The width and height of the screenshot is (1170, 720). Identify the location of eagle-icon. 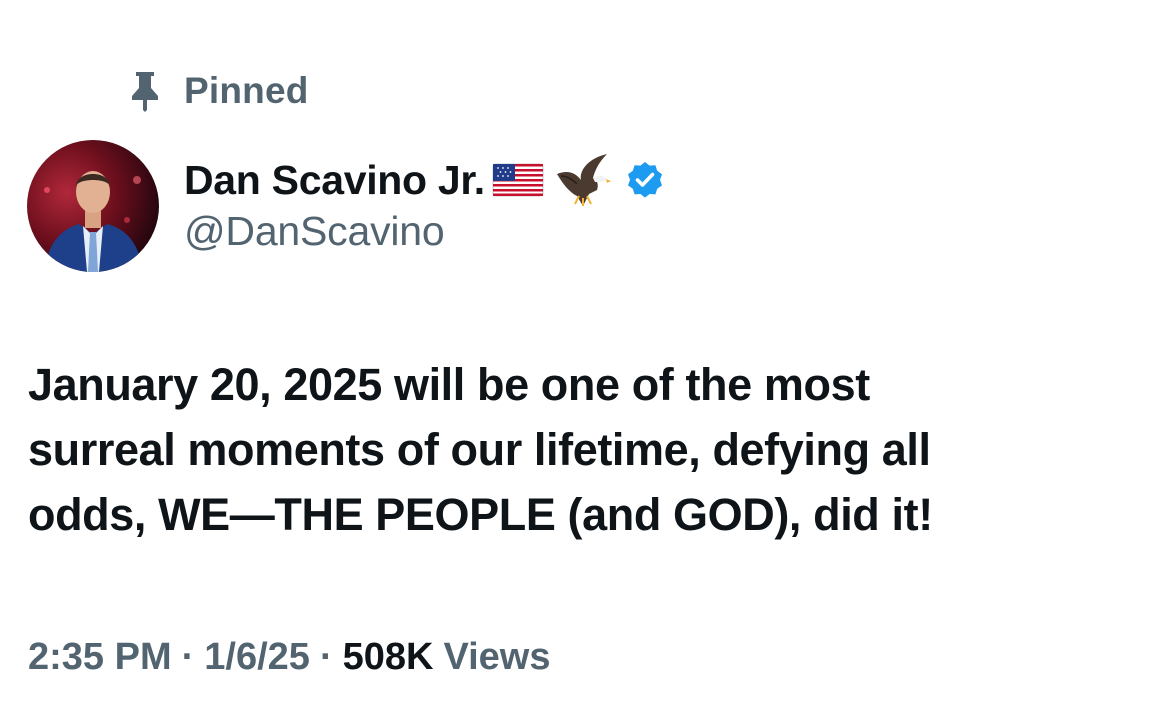
(582, 180).